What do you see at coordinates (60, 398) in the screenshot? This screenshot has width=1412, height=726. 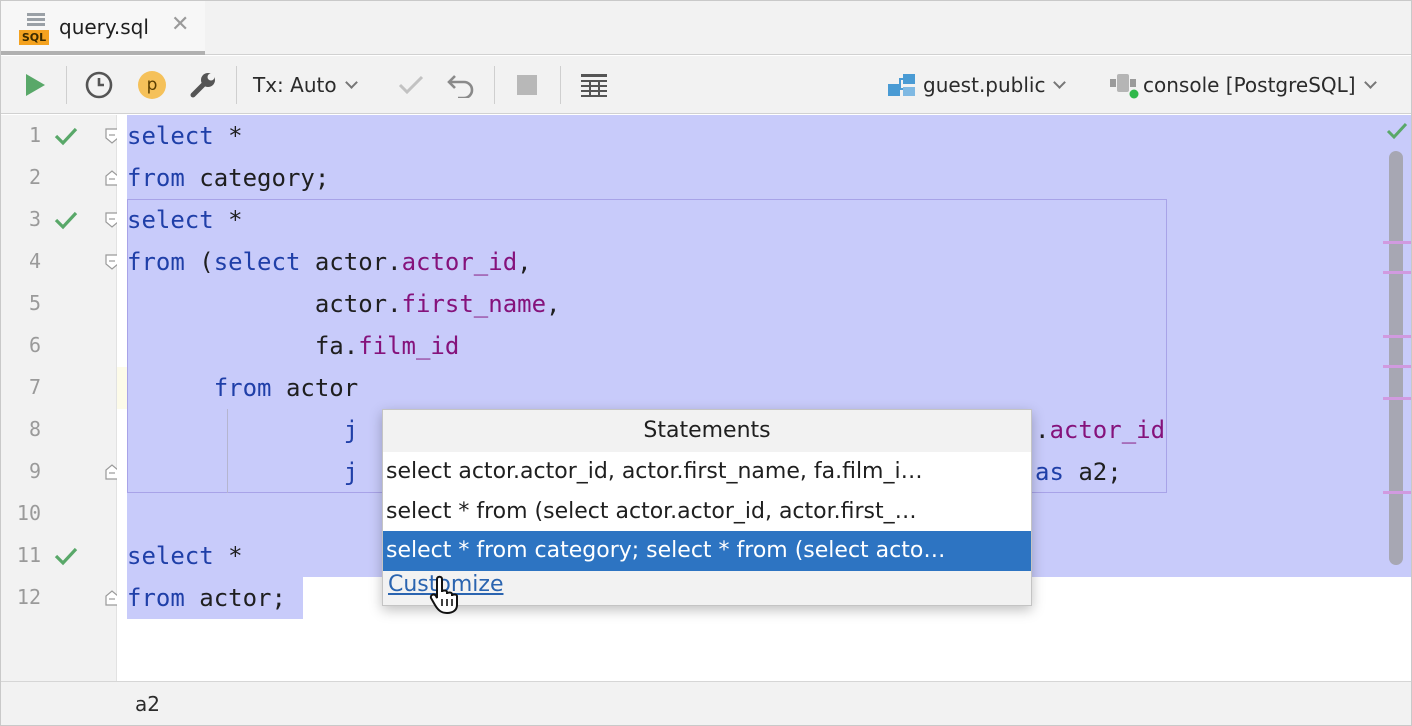 I see `editor-gutter: 1 2 3 4 5 6 7 8 9 10 11 12` at bounding box center [60, 398].